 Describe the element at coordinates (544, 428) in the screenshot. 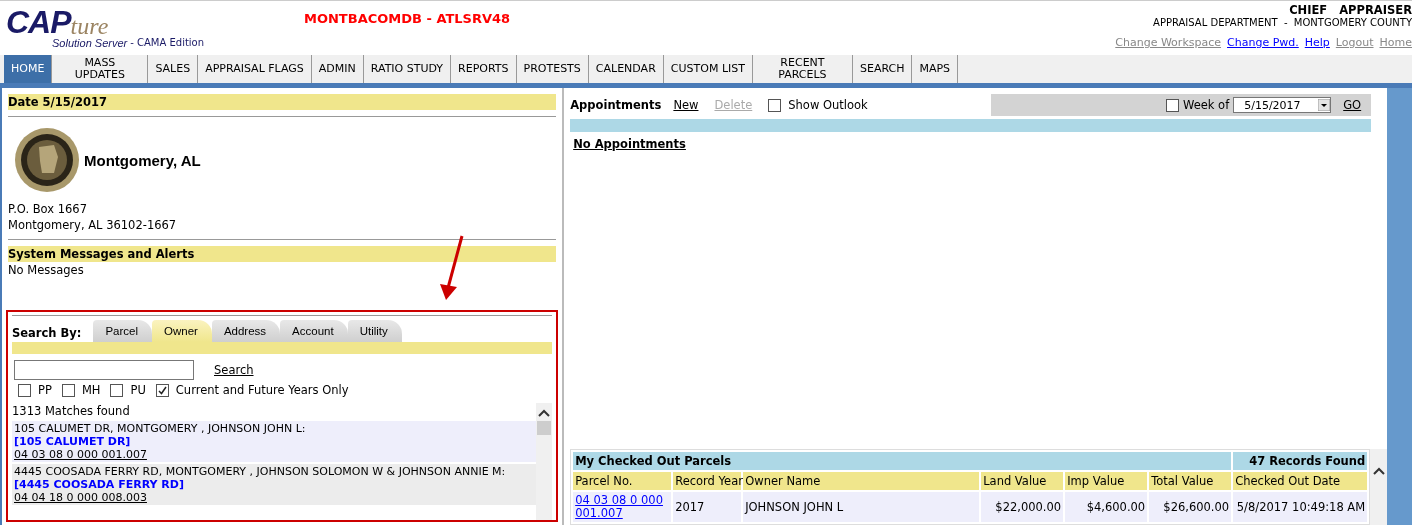

I see `scroll-thumb` at that location.